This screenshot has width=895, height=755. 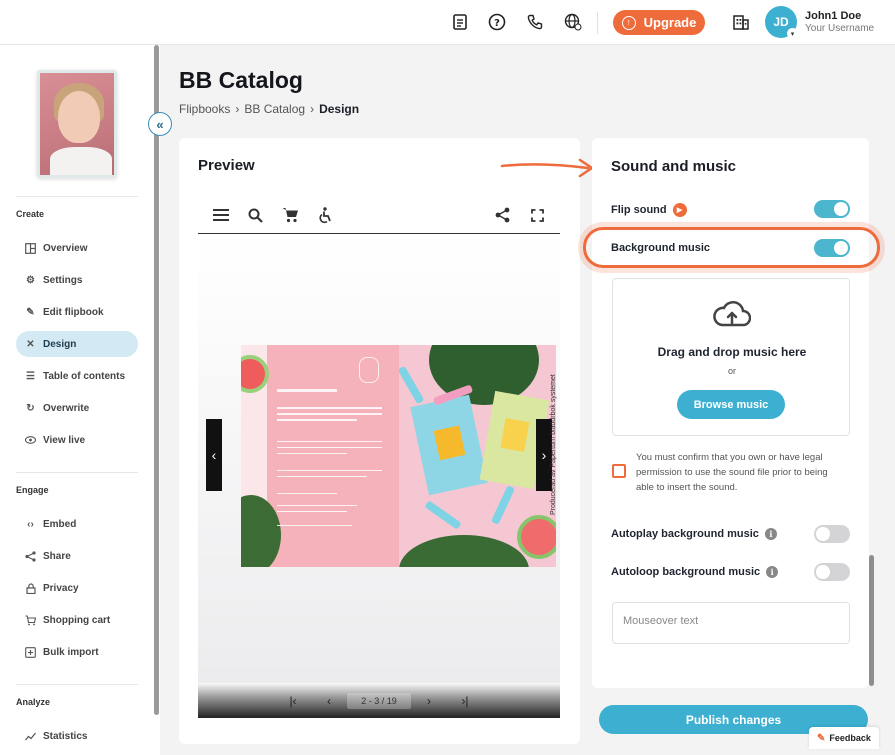 I want to click on arrow-up-icon: ↑, so click(x=628, y=22).